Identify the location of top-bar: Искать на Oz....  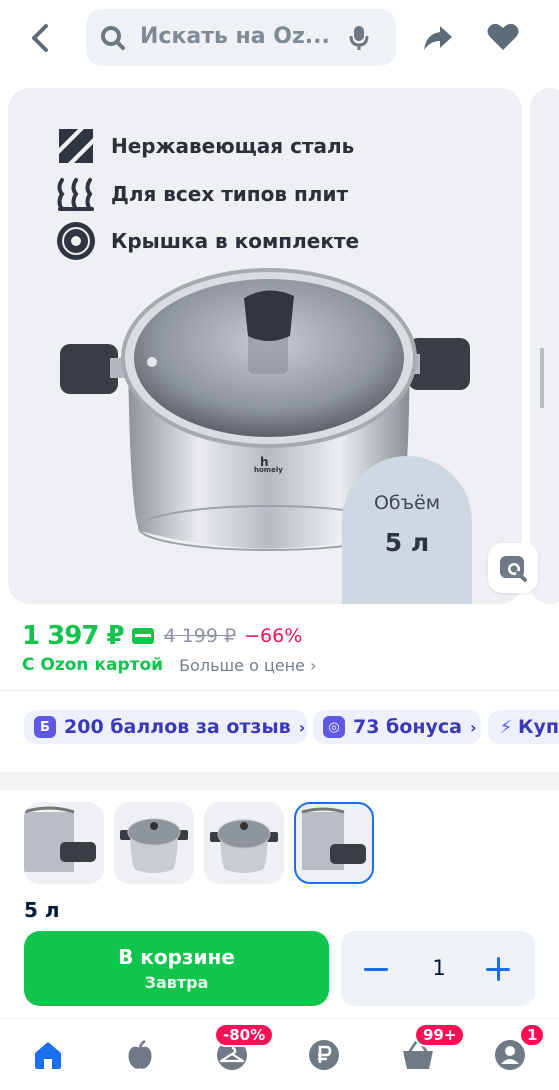
(279, 40).